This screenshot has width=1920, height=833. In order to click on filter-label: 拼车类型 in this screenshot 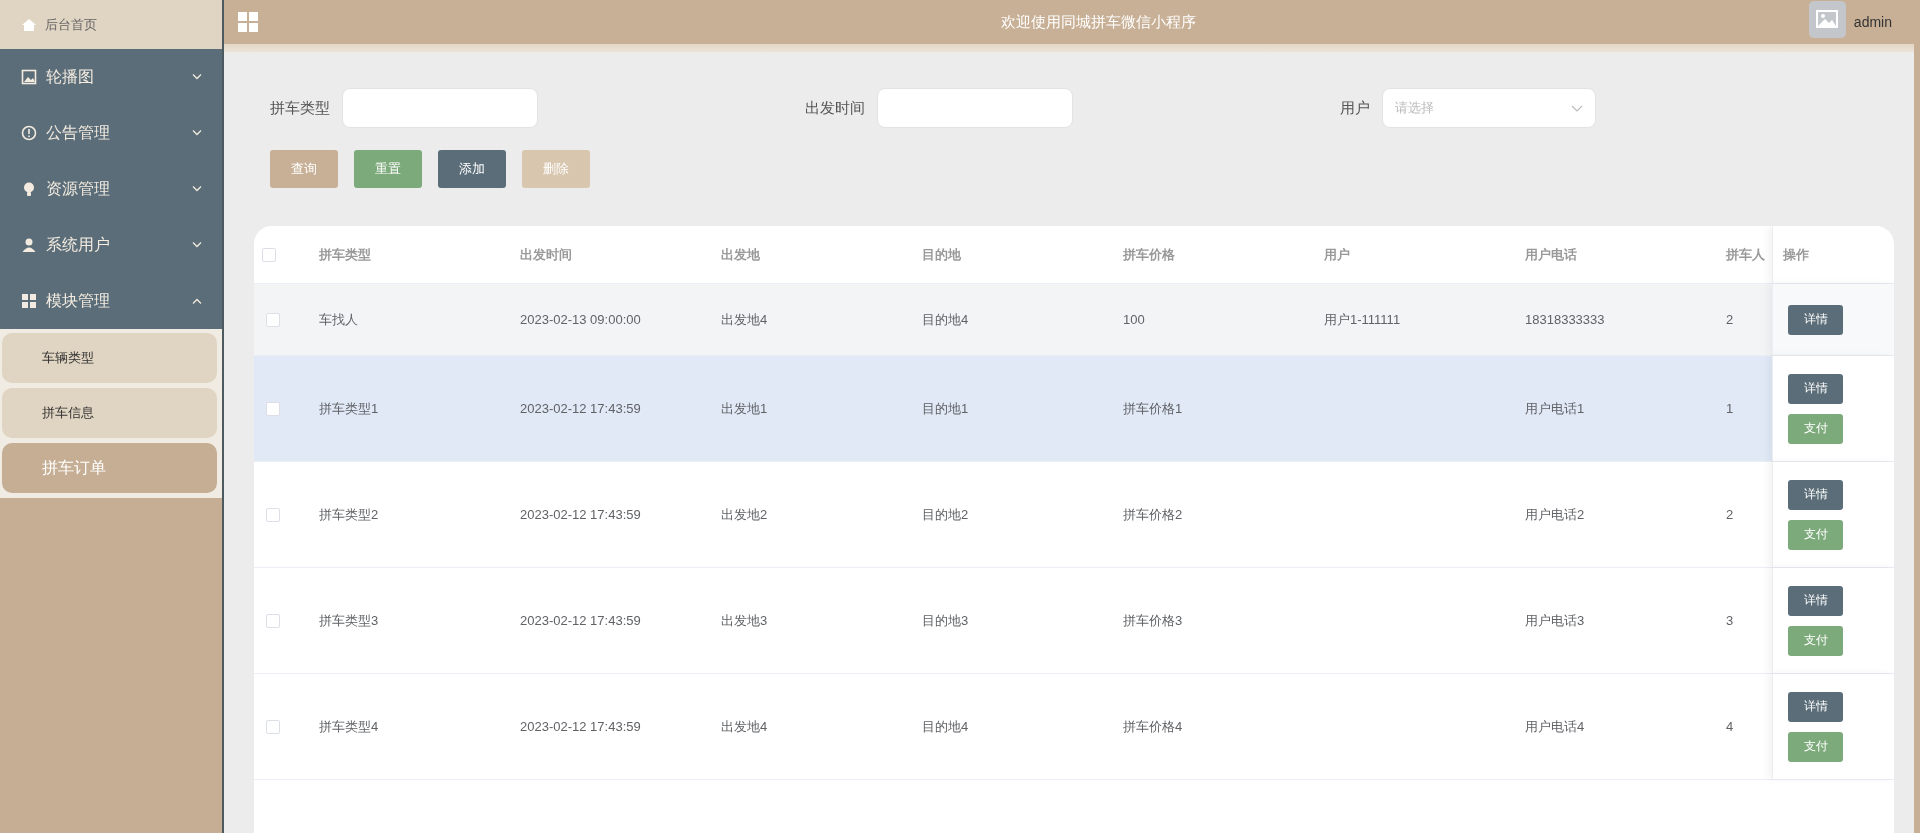, I will do `click(300, 108)`.